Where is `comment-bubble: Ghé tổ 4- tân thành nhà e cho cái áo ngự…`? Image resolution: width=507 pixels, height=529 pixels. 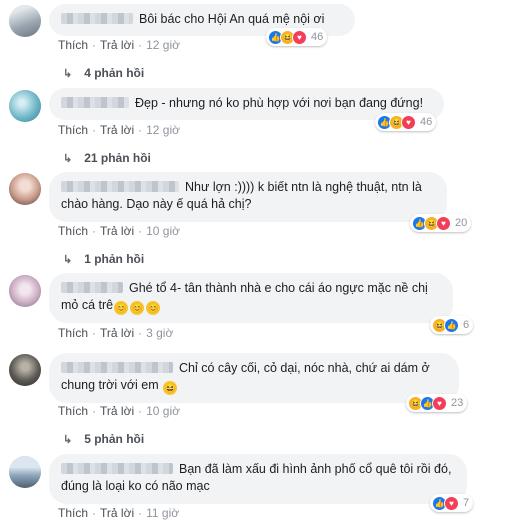 comment-bubble: Ghé tổ 4- tân thành nhà e cho cái áo ngự… is located at coordinates (251, 298).